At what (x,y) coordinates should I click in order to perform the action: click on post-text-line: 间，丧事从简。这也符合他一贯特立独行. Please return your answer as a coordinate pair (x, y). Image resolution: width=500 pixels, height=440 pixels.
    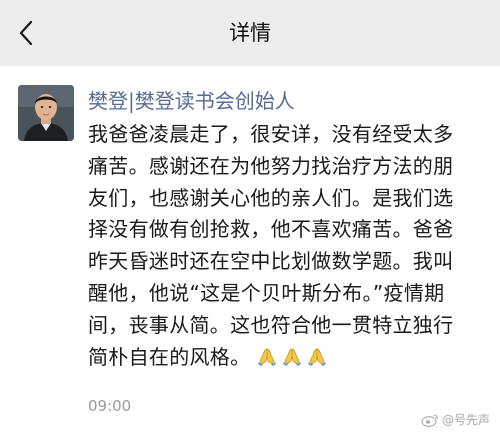
    Looking at the image, I should click on (271, 324).